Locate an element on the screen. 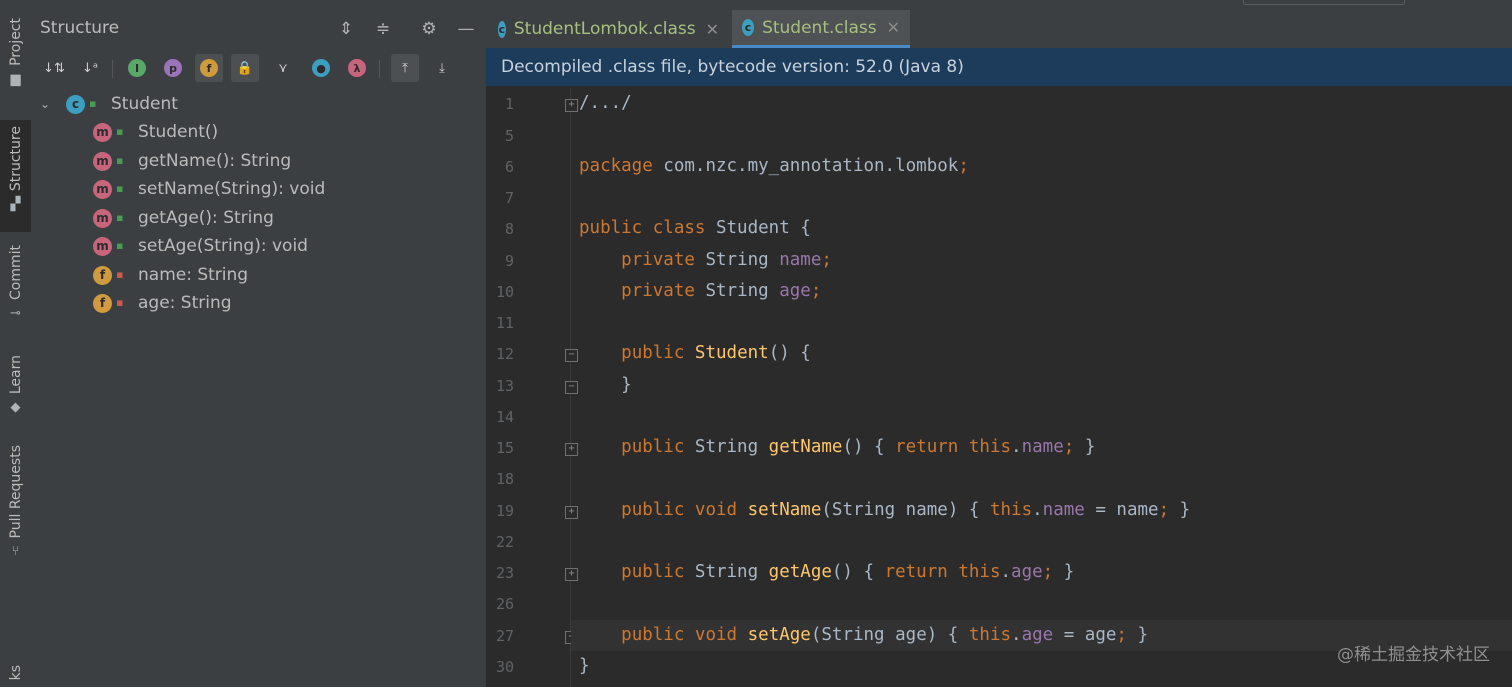 The image size is (1512, 687). show-lambdas-icon: λ is located at coordinates (357, 68).